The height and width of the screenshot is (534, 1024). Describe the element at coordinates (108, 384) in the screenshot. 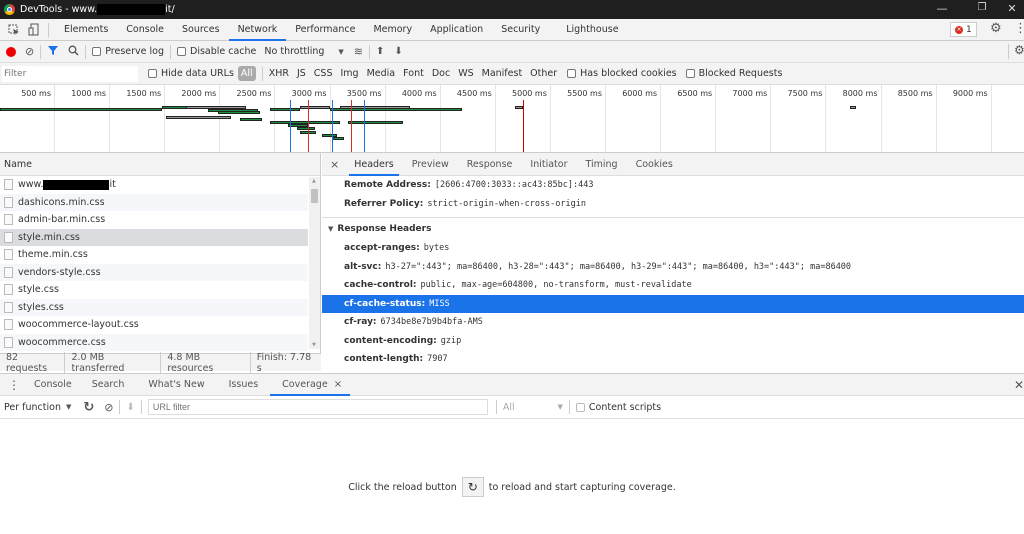

I see `drawer-tab-search: Search` at that location.